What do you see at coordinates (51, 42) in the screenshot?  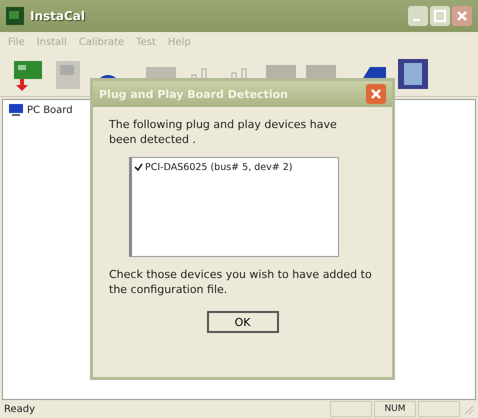 I see `menu-item: Install` at bounding box center [51, 42].